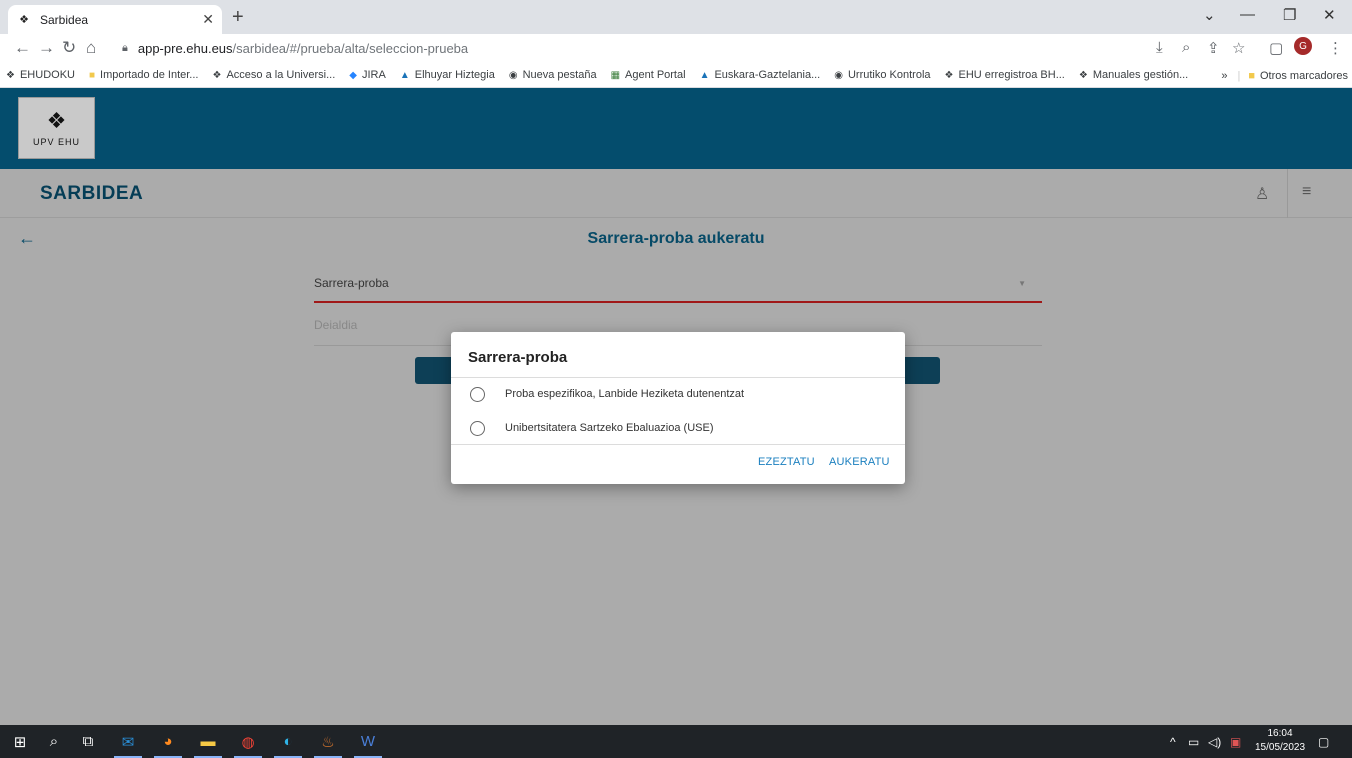 Image resolution: width=1352 pixels, height=758 pixels. What do you see at coordinates (1280, 733) in the screenshot?
I see `clock-time: 16:04` at bounding box center [1280, 733].